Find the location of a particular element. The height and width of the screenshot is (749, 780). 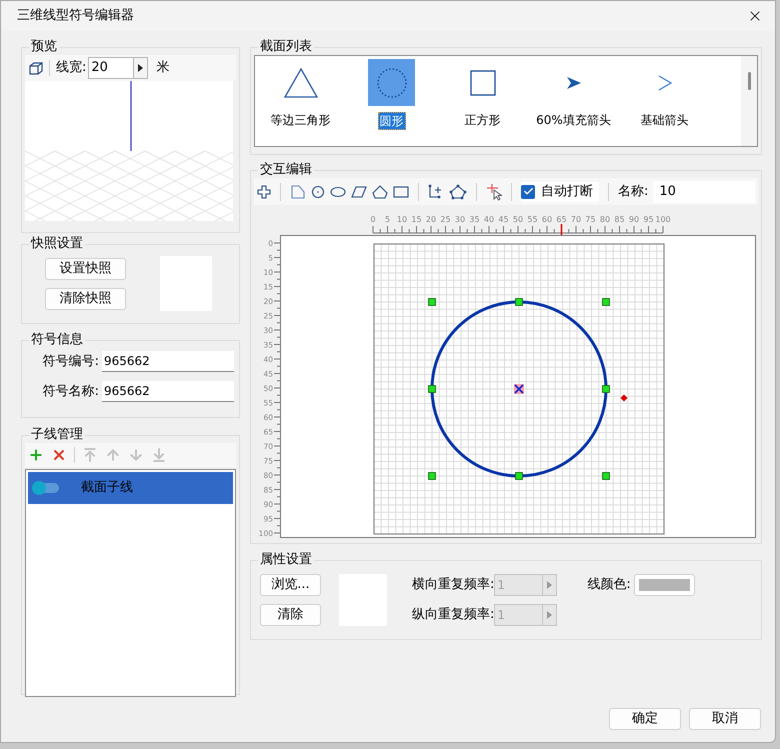

ruler-label: 5 is located at coordinates (387, 219).